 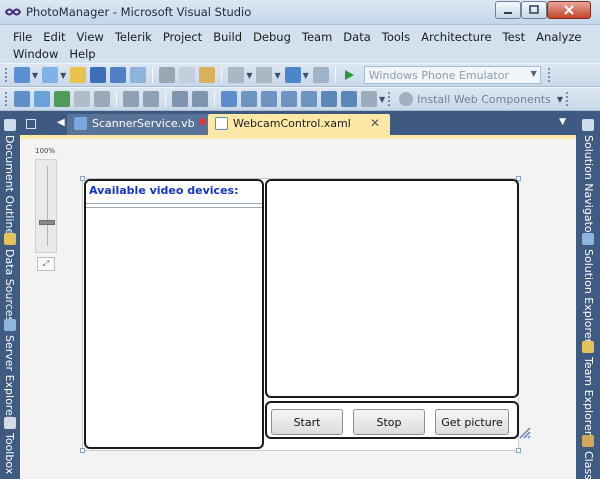 What do you see at coordinates (236, 75) in the screenshot?
I see `undo-icon` at bounding box center [236, 75].